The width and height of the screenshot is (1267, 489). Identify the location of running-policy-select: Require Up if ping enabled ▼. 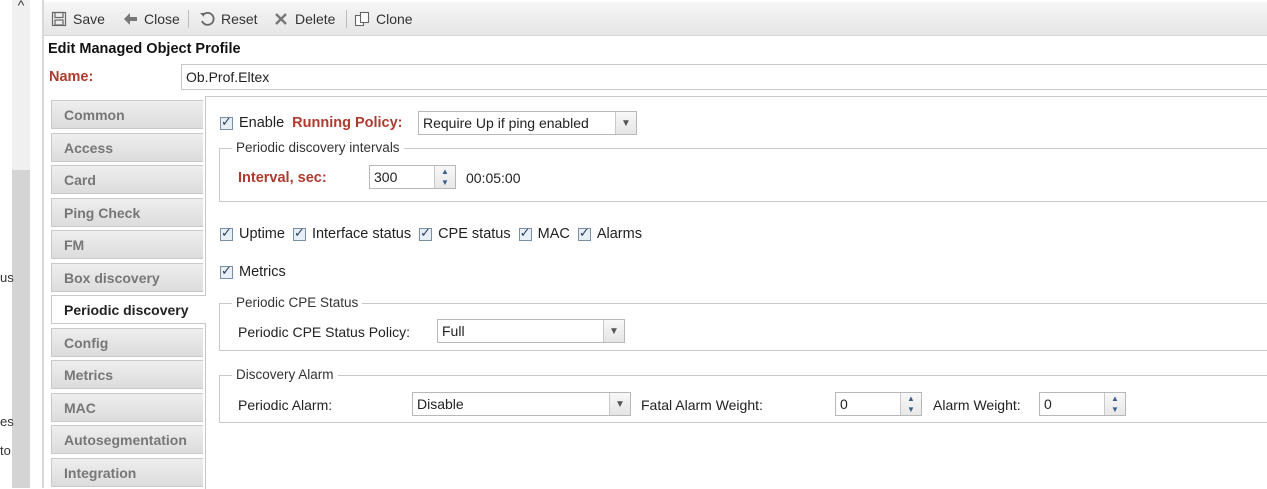
(527, 123).